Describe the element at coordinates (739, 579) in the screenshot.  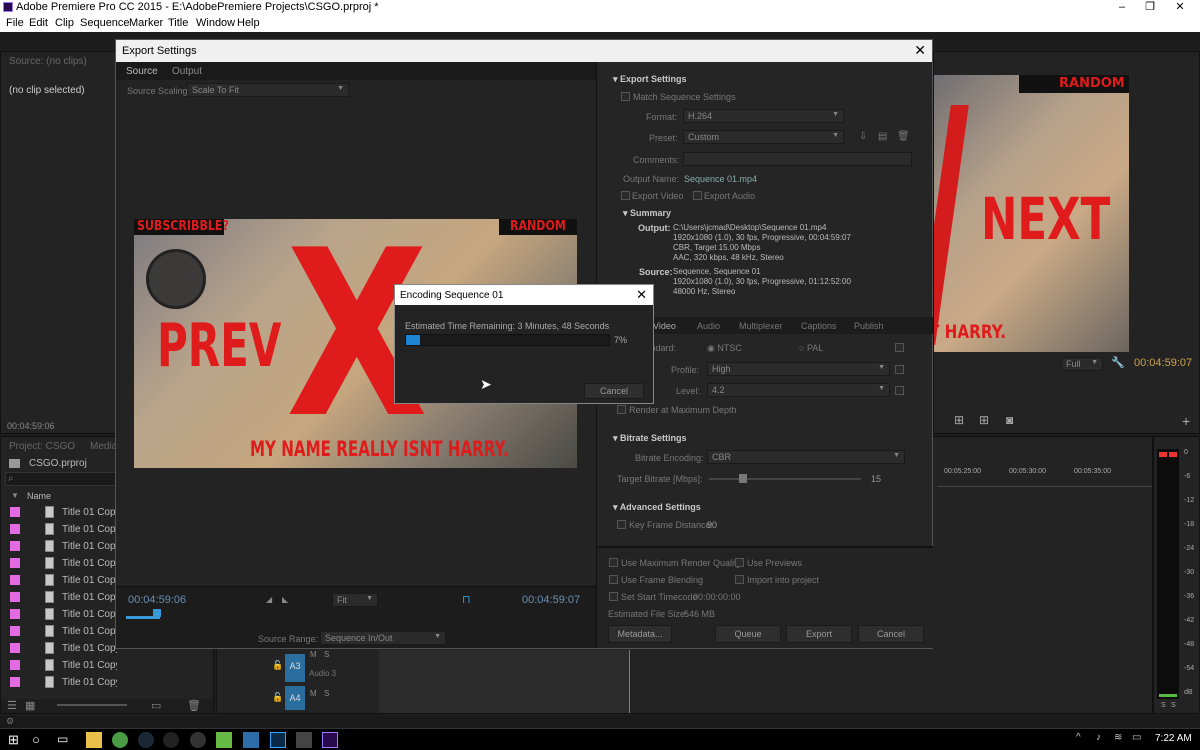
I see `import-project-checkbox` at that location.